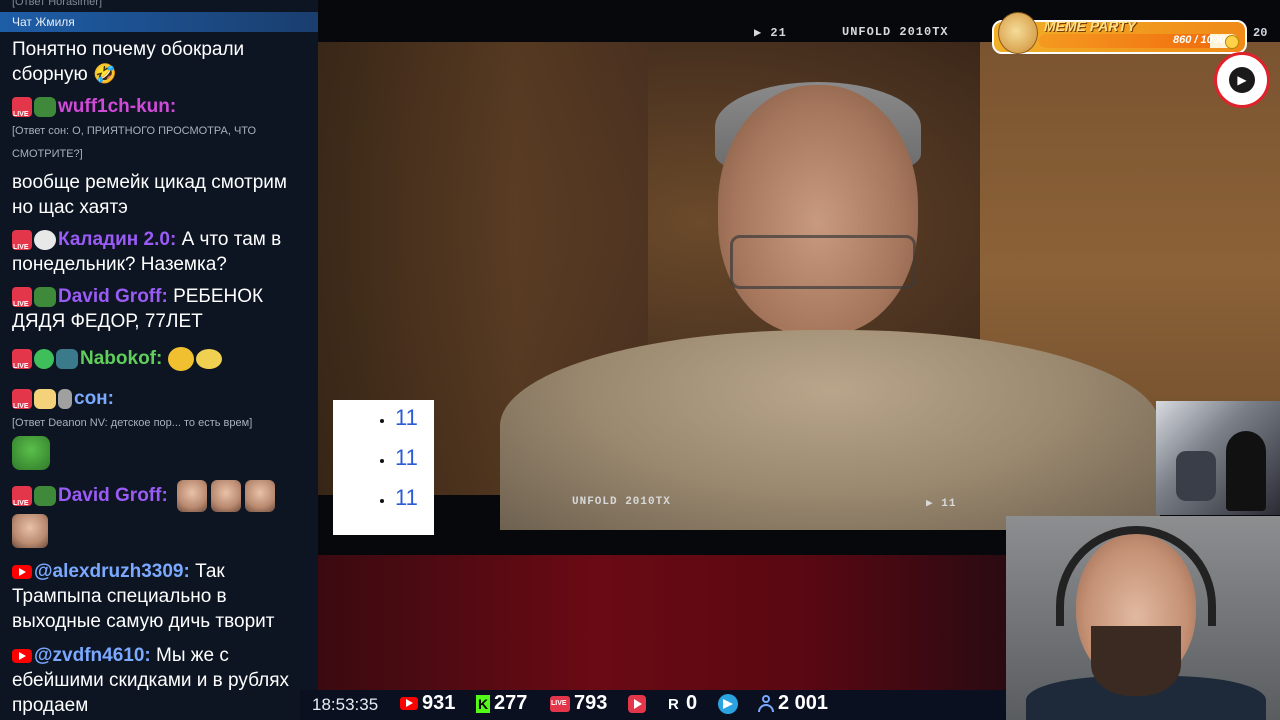 The image size is (1280, 720). I want to click on kick-icon: K, so click(483, 703).